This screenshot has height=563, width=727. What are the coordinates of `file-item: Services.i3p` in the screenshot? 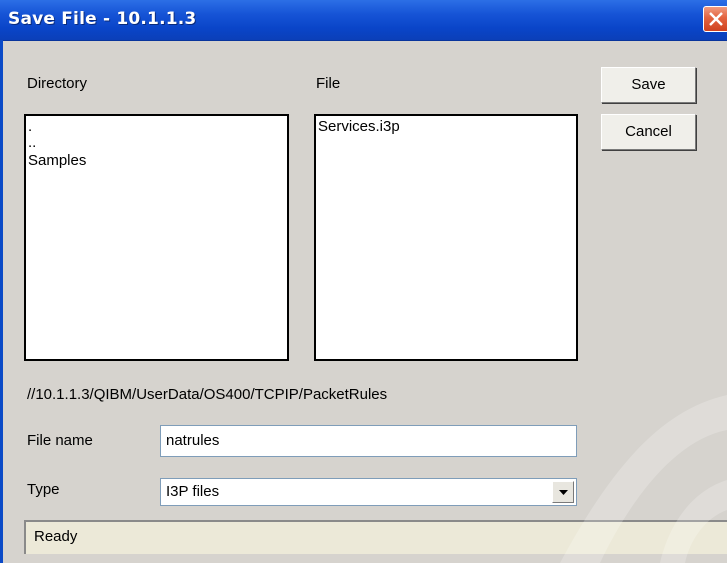 It's located at (446, 127).